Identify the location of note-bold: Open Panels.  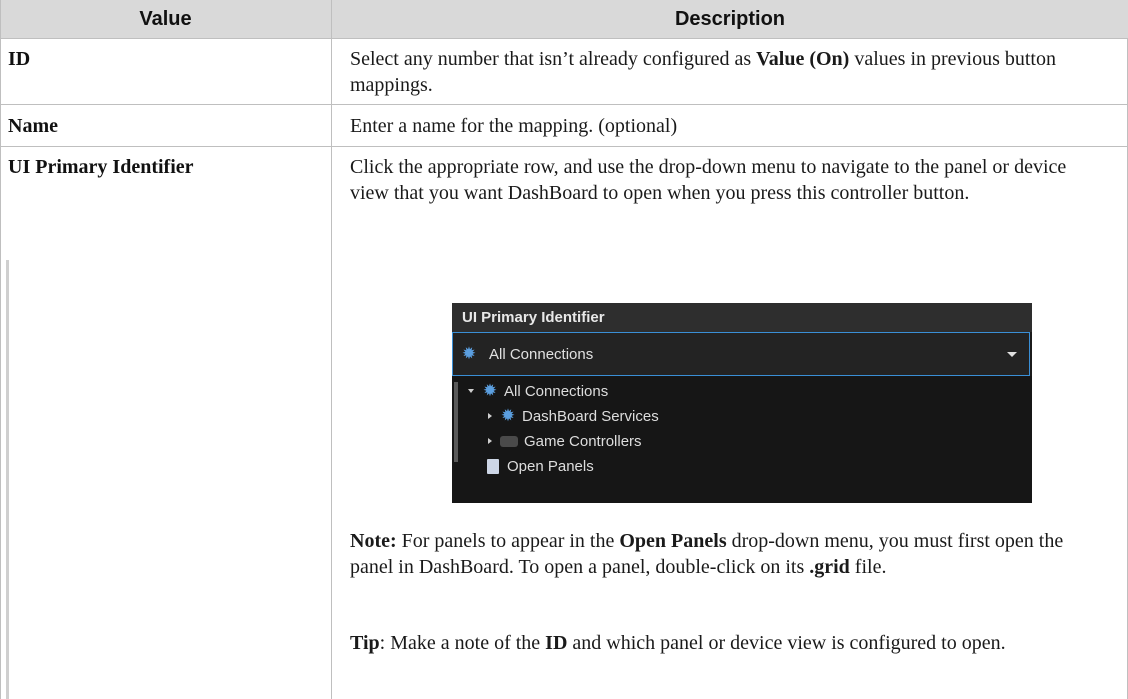
(673, 541).